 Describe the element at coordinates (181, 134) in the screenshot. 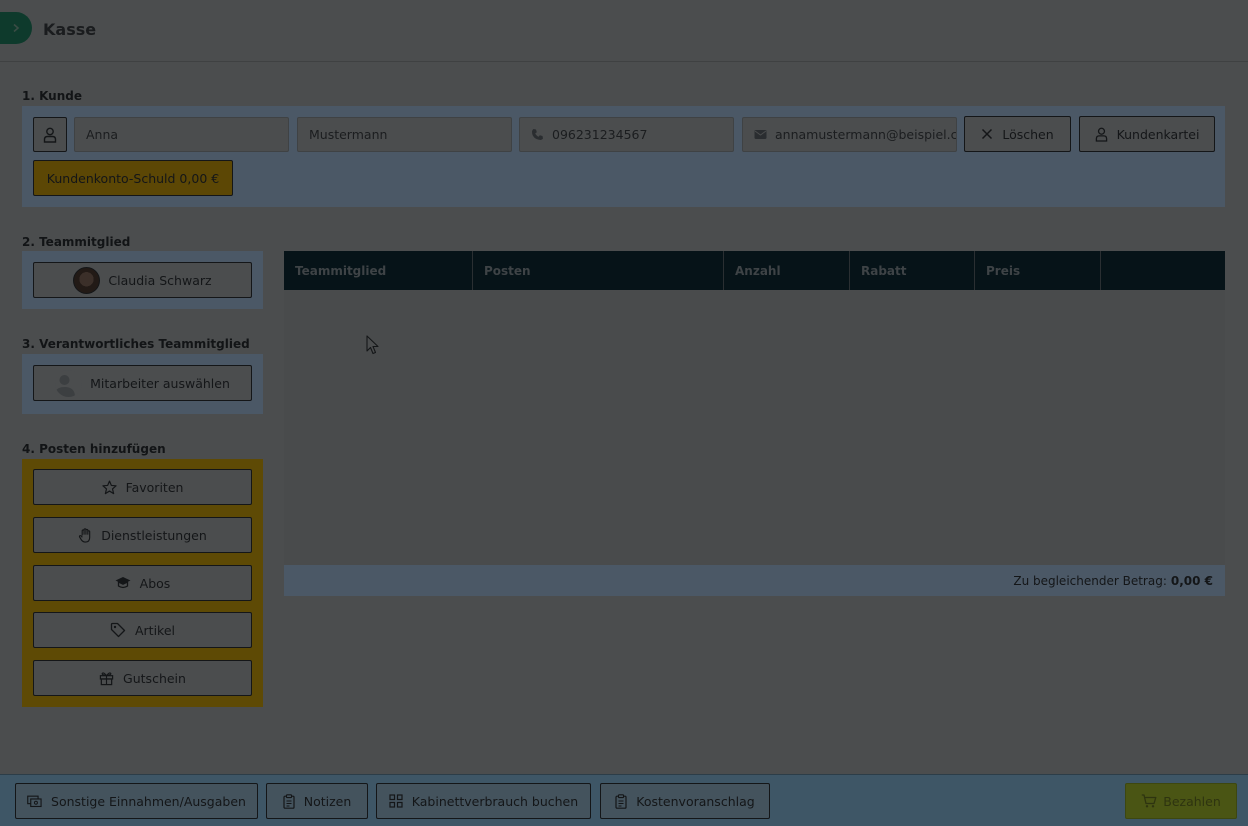

I see `first-name-field: Anna` at that location.